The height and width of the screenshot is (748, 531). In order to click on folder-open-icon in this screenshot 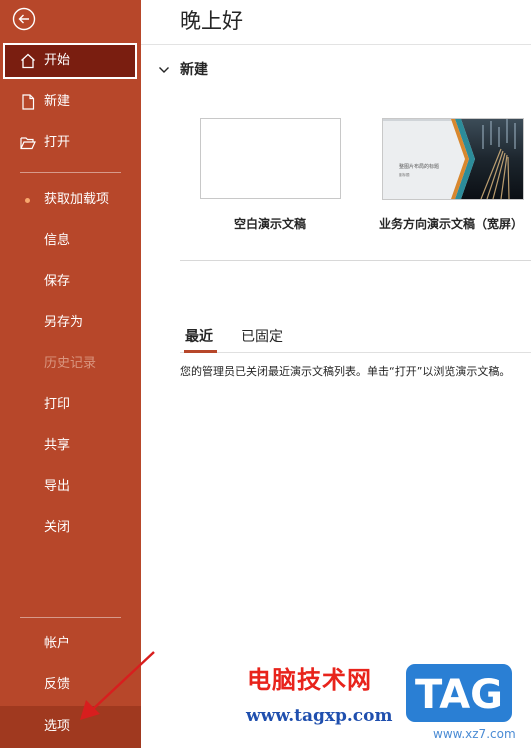, I will do `click(28, 143)`.